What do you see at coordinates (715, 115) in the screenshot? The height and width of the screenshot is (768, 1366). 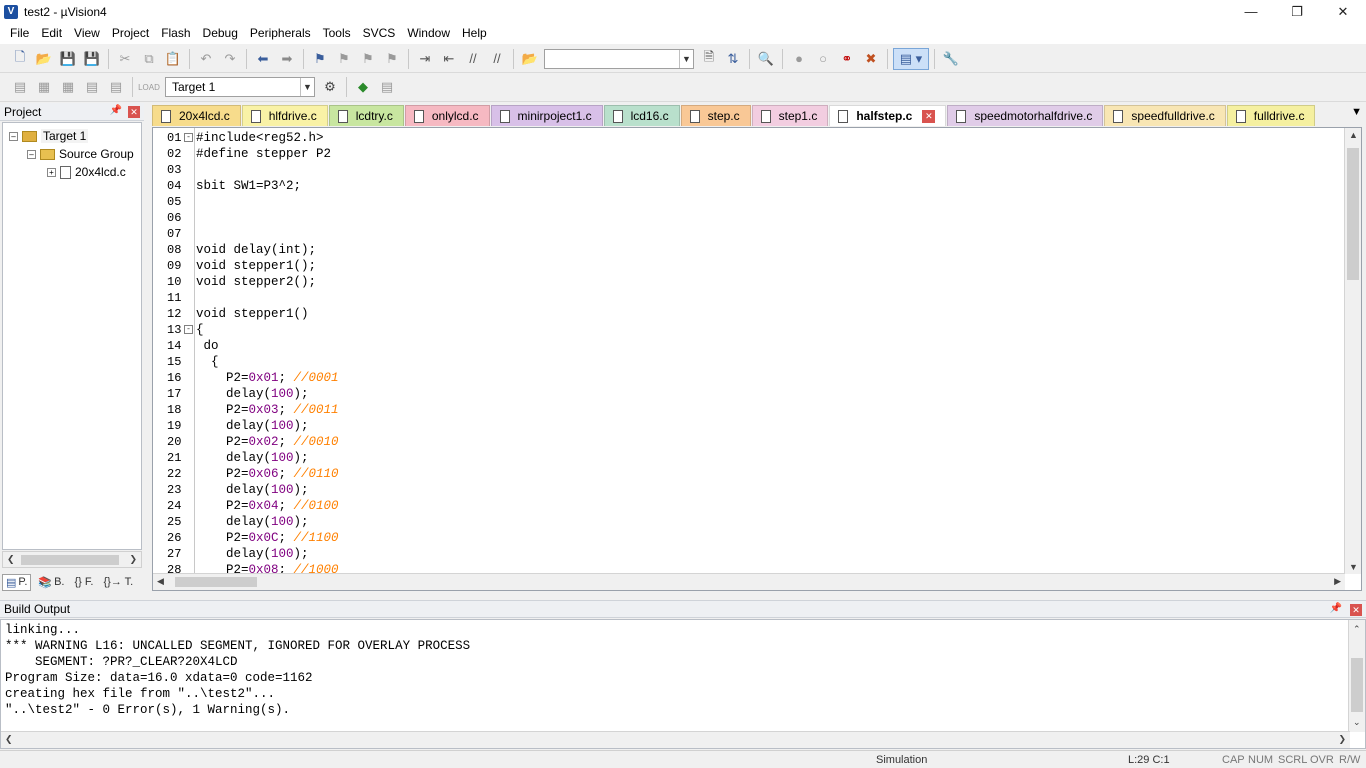 I see `file-tab: step.c` at bounding box center [715, 115].